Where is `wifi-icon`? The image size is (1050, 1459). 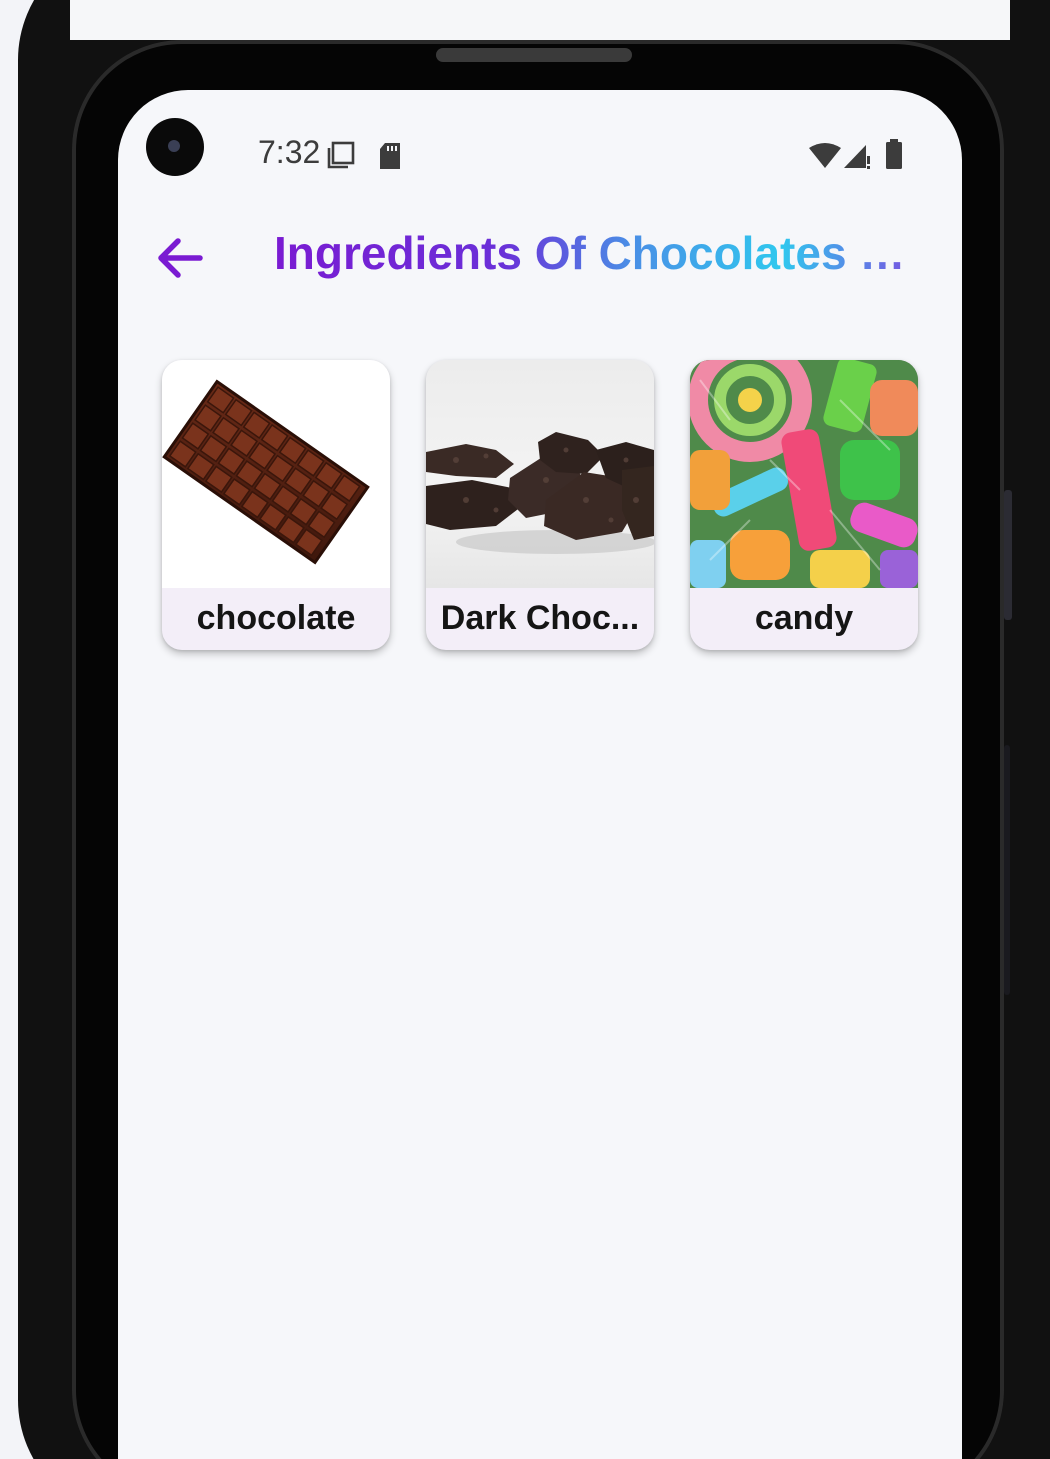
wifi-icon is located at coordinates (825, 155).